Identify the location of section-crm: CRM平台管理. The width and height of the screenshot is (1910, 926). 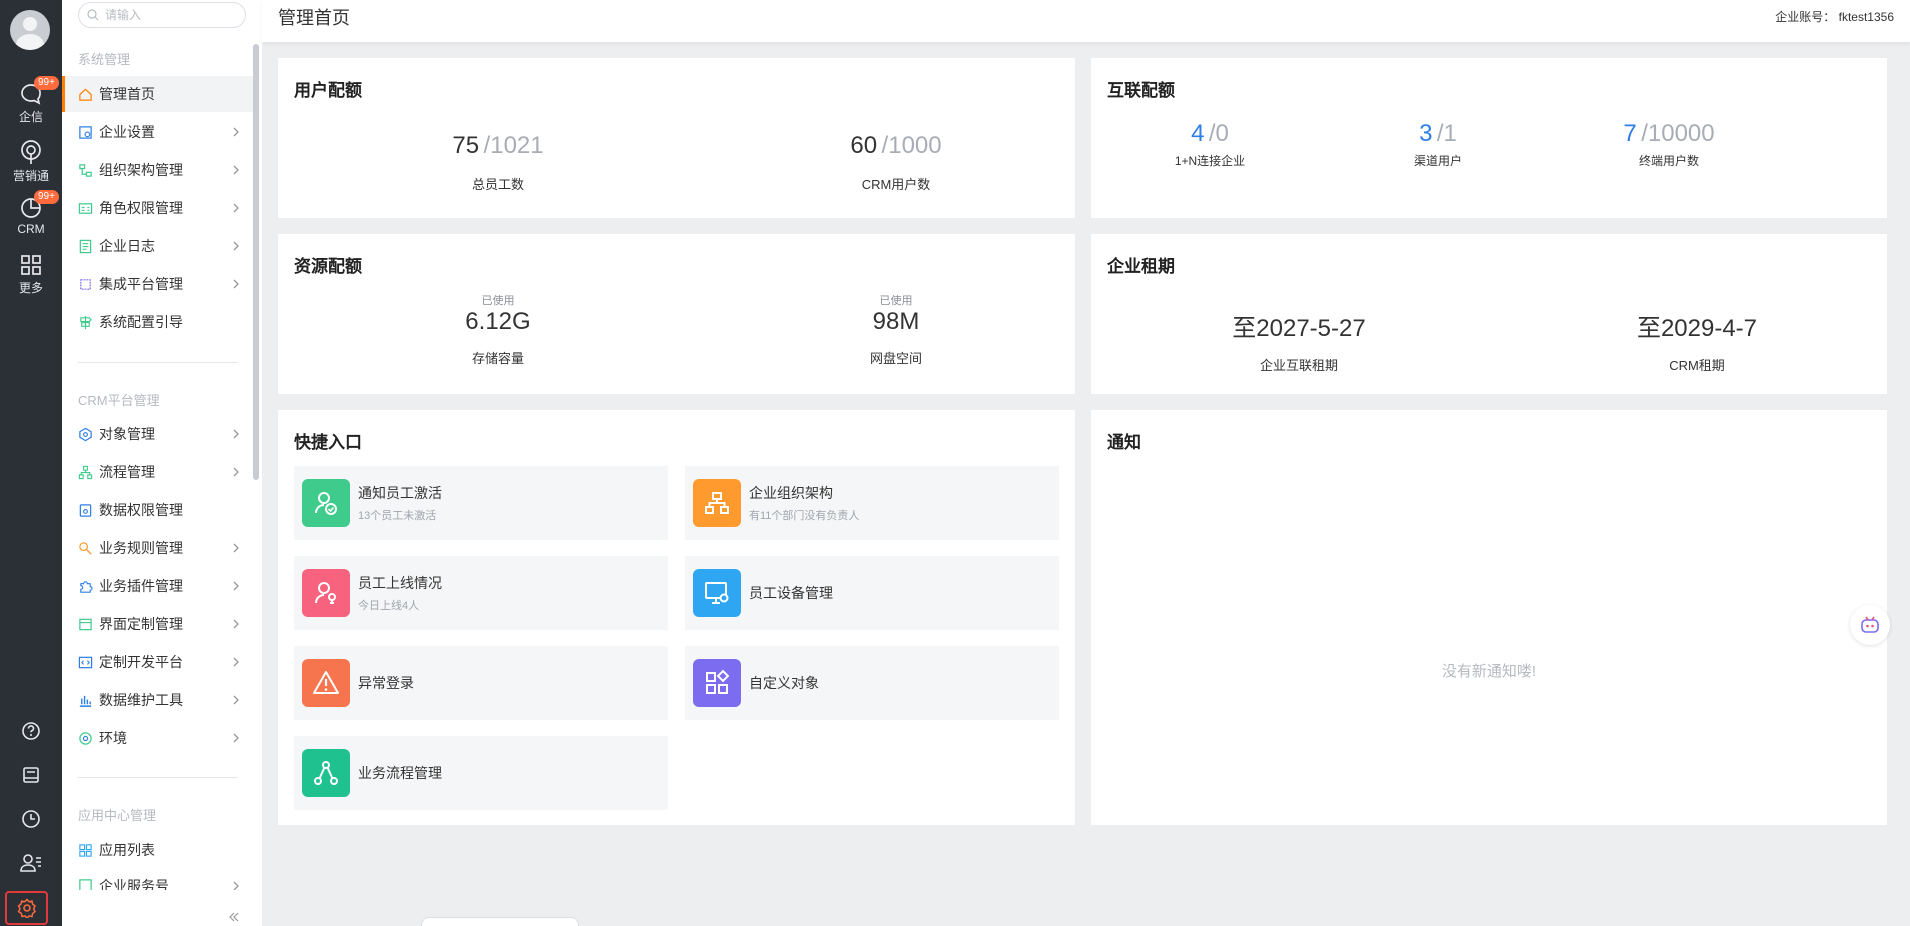
(119, 400).